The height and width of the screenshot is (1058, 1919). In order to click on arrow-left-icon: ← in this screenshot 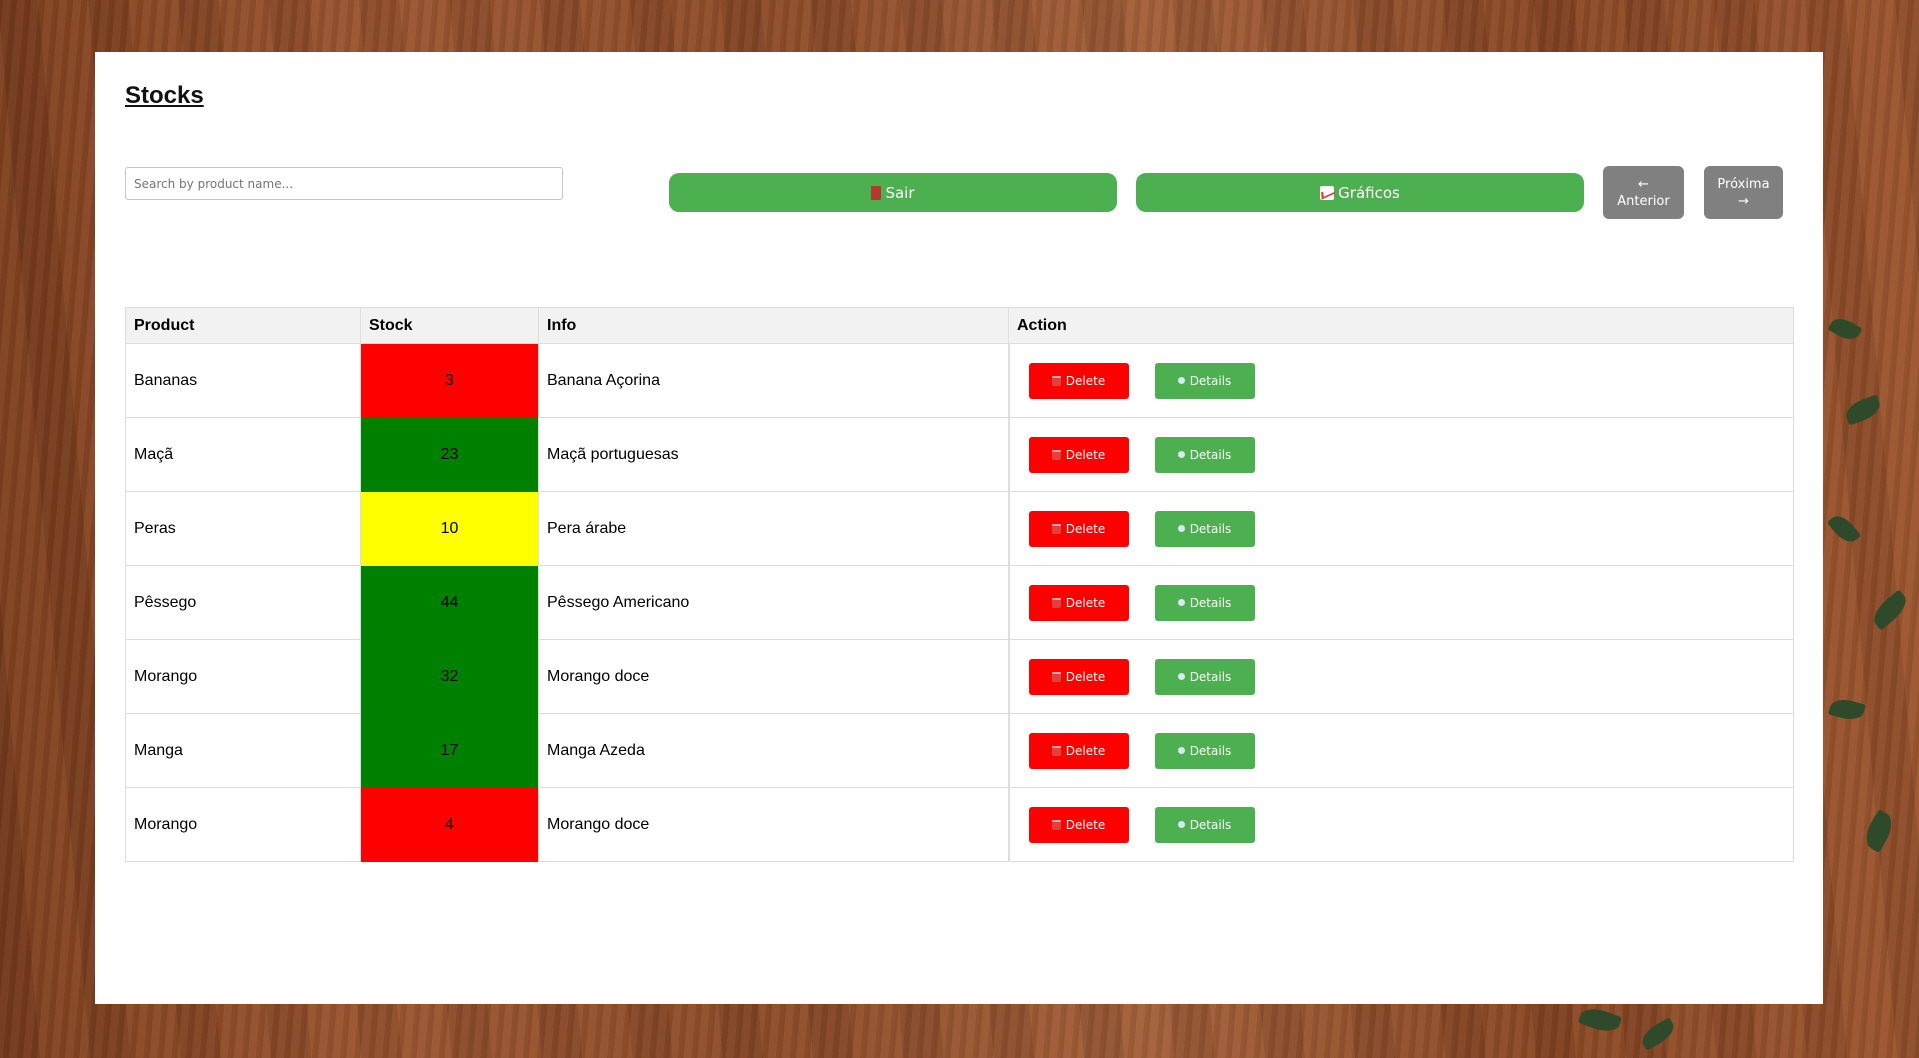, I will do `click(1643, 184)`.